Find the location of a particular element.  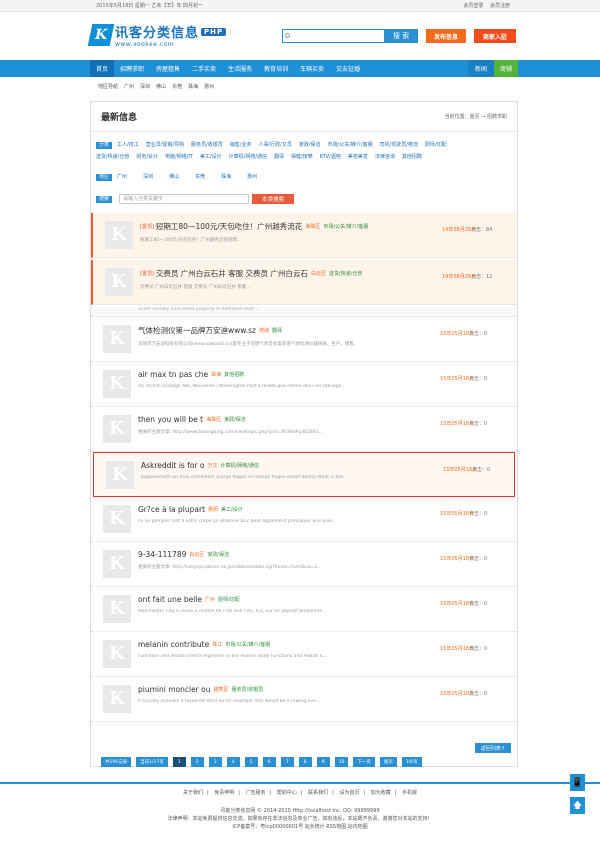

listing-title: Gr?ce à la plupart is located at coordinates (171, 509).